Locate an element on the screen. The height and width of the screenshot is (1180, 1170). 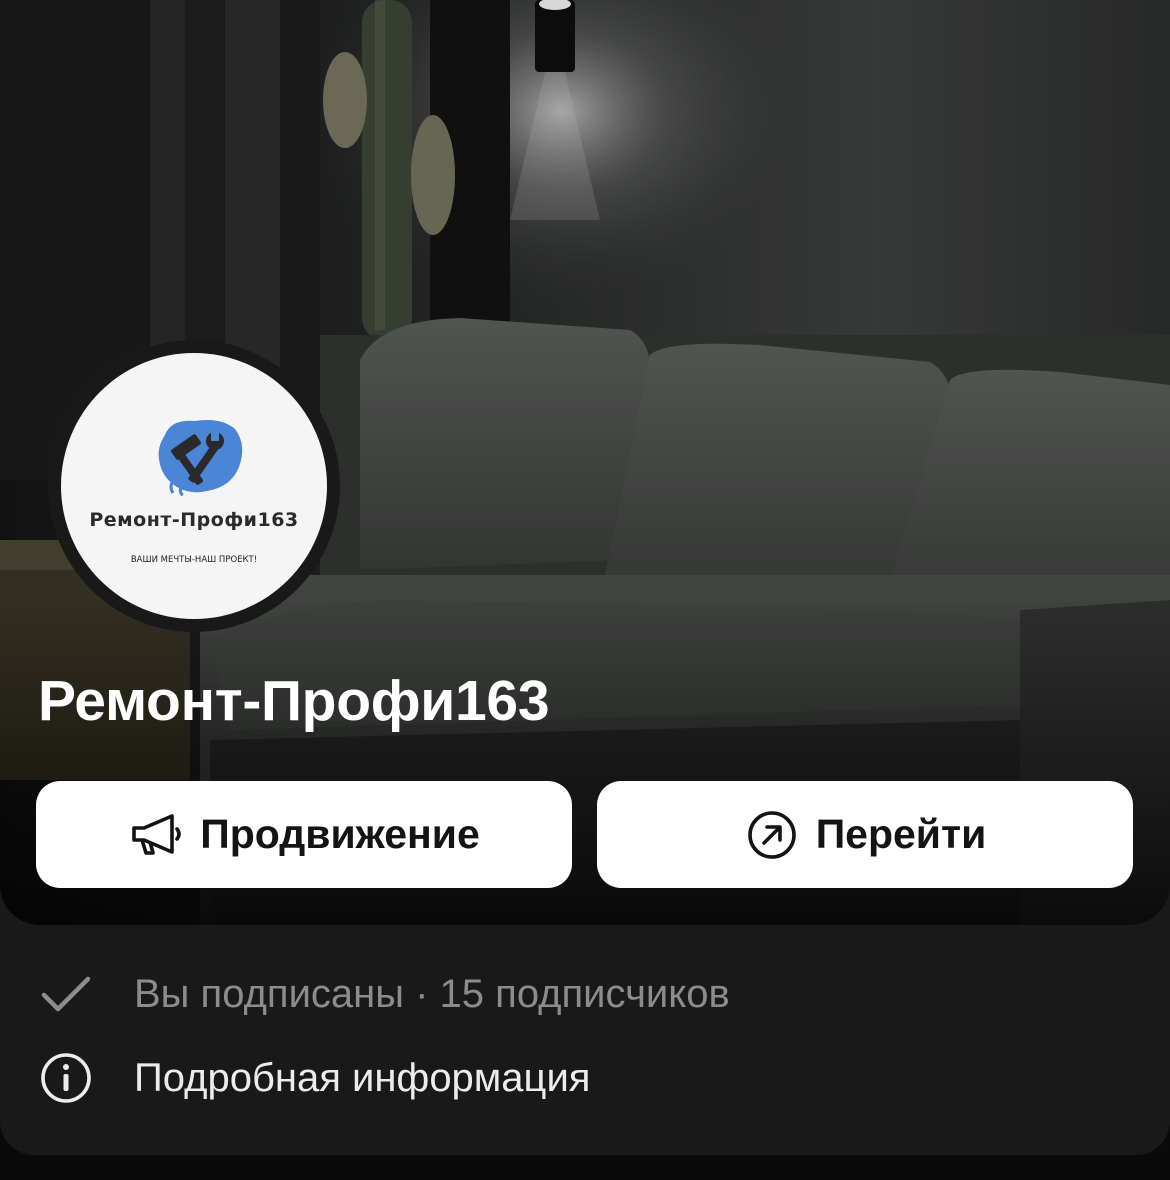
details-text: Подробная информация is located at coordinates (362, 1077).